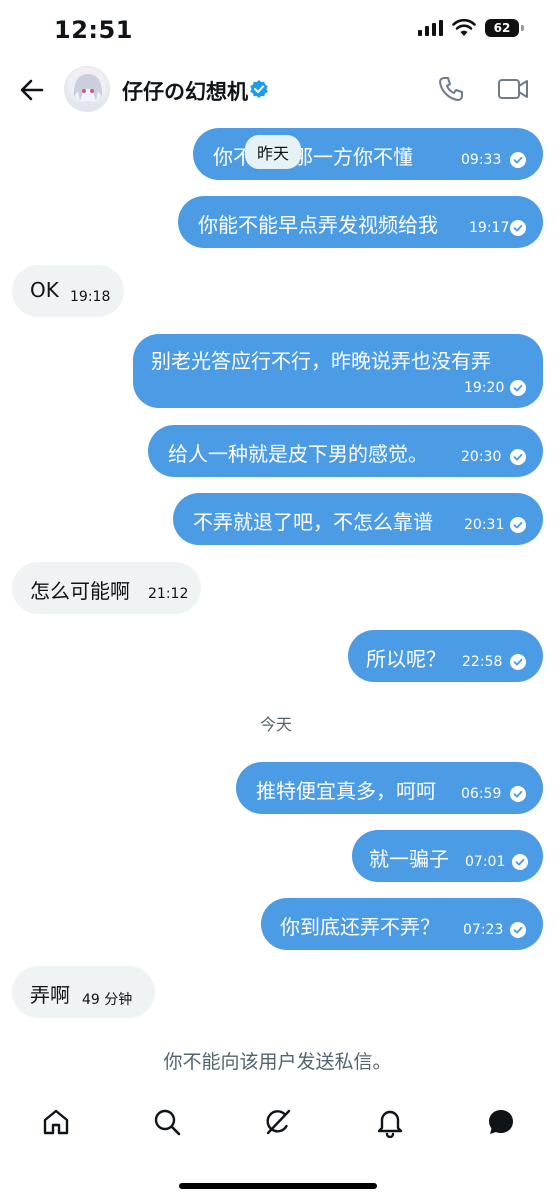 The width and height of the screenshot is (555, 1200). Describe the element at coordinates (481, 794) in the screenshot. I see `message-time: 06:59` at that location.